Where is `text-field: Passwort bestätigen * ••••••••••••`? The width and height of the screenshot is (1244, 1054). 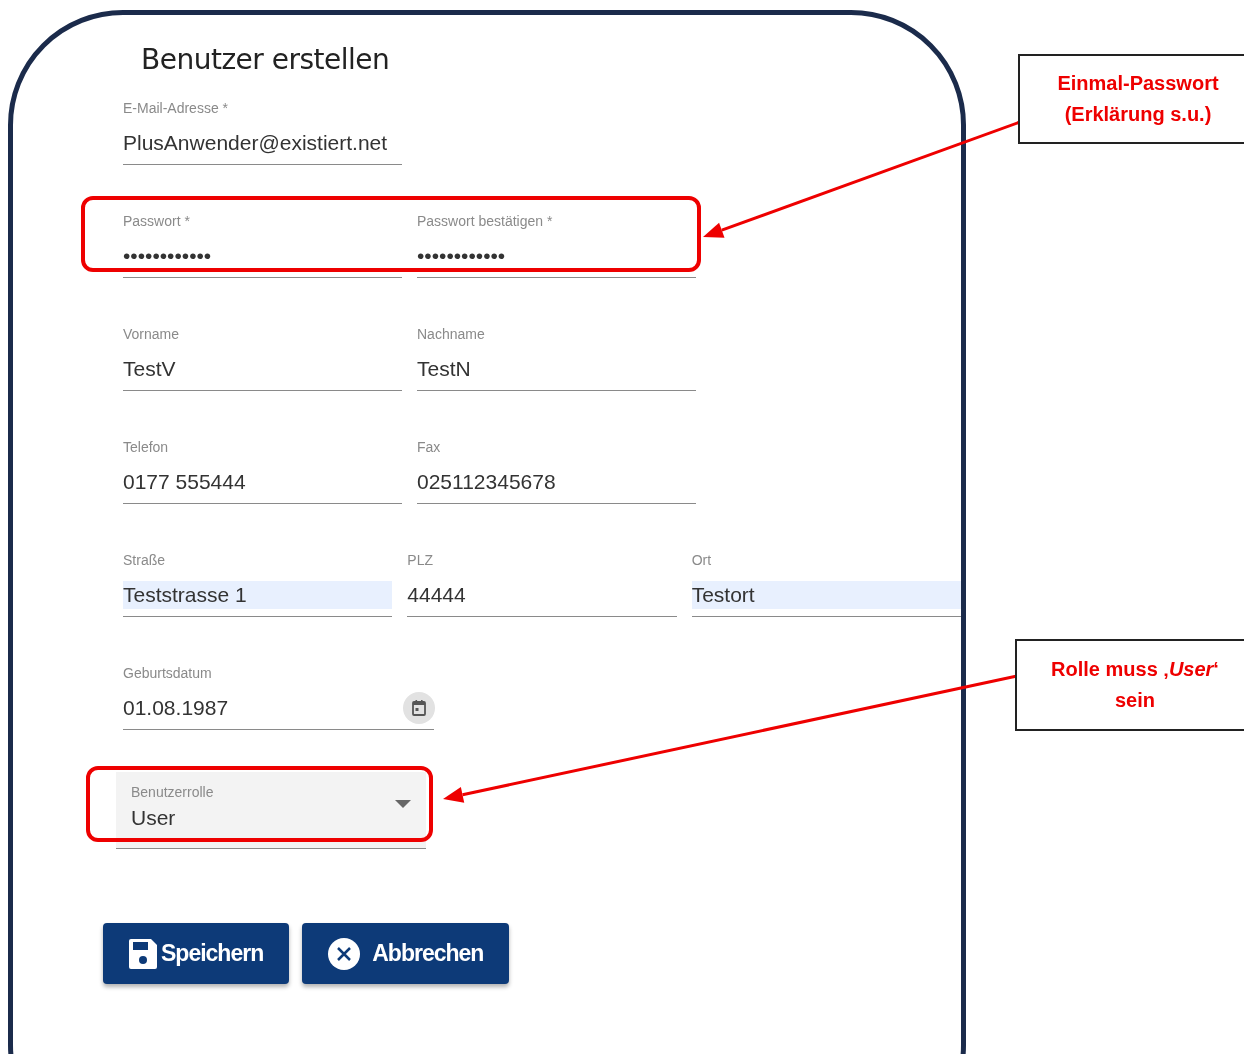 text-field: Passwort bestätigen * •••••••••••• is located at coordinates (556, 244).